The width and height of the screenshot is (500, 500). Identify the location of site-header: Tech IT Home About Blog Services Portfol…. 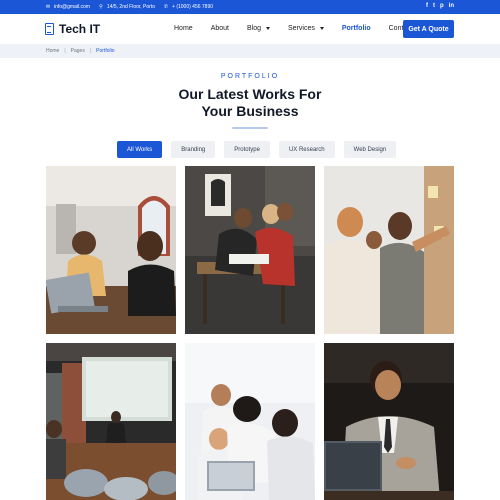
(250, 29).